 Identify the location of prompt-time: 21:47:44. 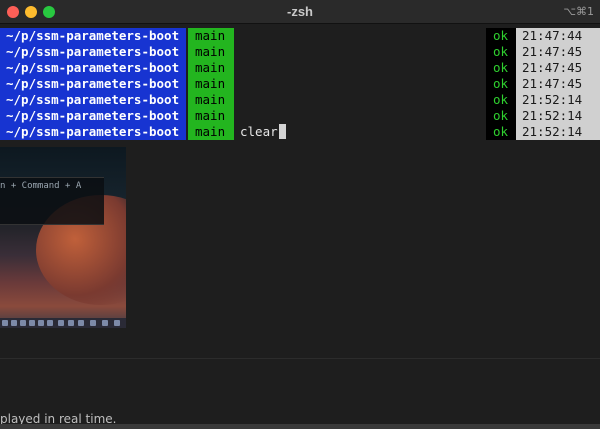
(558, 36).